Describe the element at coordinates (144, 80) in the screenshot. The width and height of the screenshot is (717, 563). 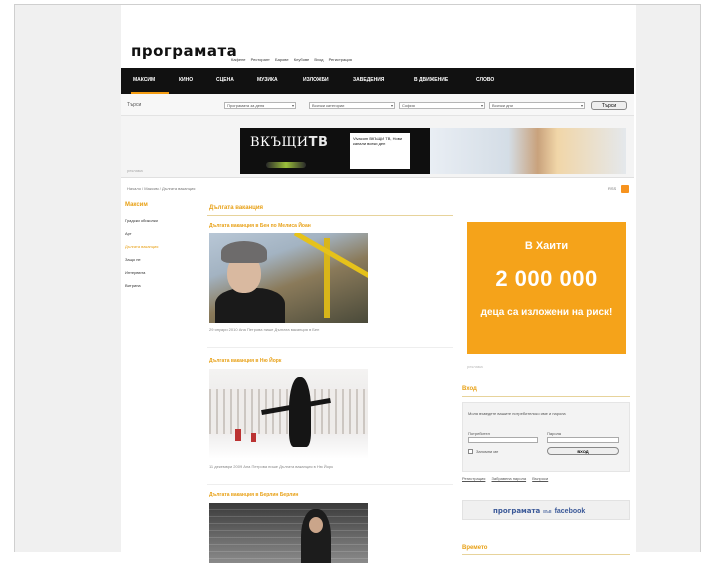
I see `nav-item-maxim: МАКСИМ` at that location.